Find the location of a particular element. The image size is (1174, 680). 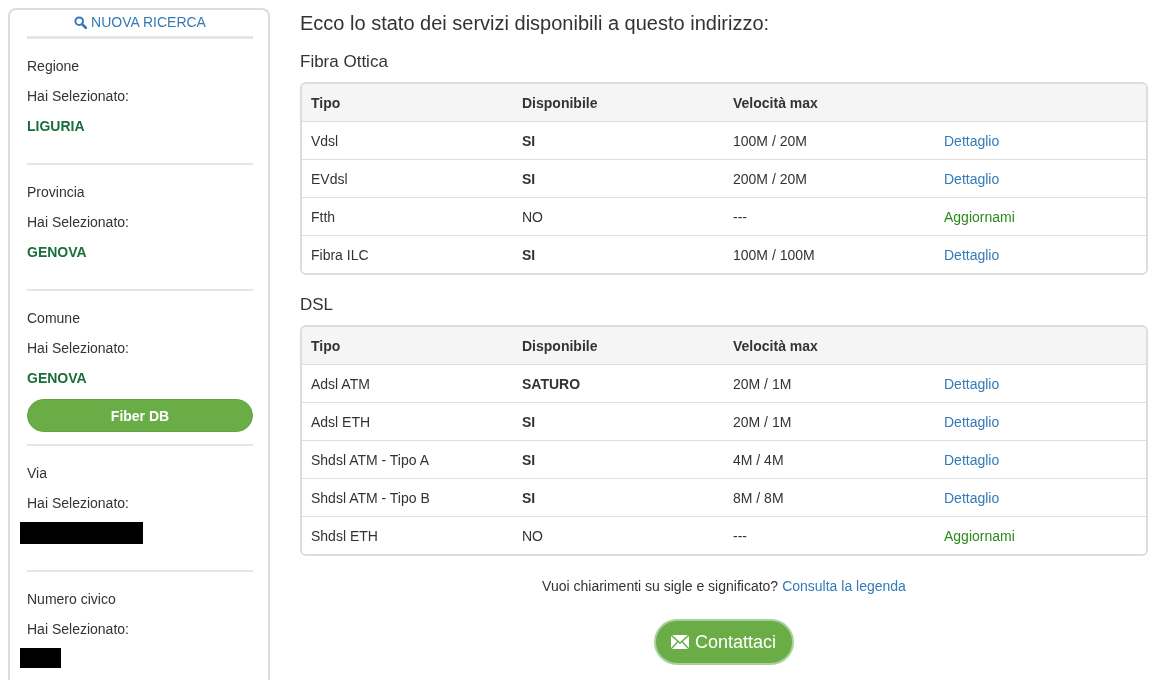

section-title: Fibra Ottica is located at coordinates (344, 62).